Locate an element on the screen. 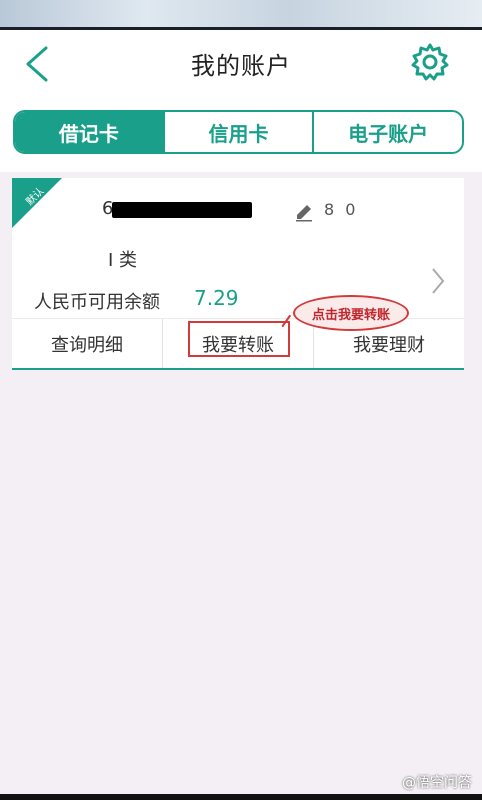  balance-label: 人民币可用余额 is located at coordinates (97, 302).